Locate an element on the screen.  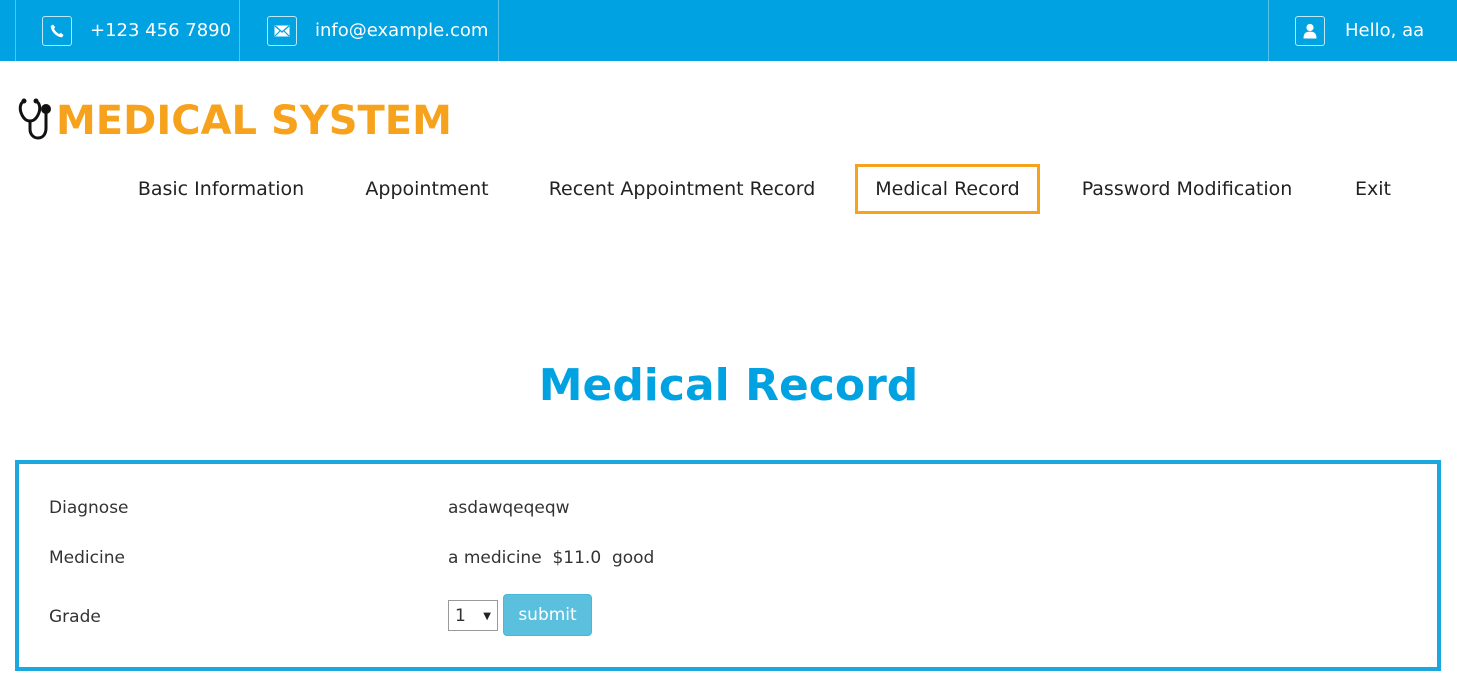
site-logo: MEDICAL SYSTEM is located at coordinates (234, 121).